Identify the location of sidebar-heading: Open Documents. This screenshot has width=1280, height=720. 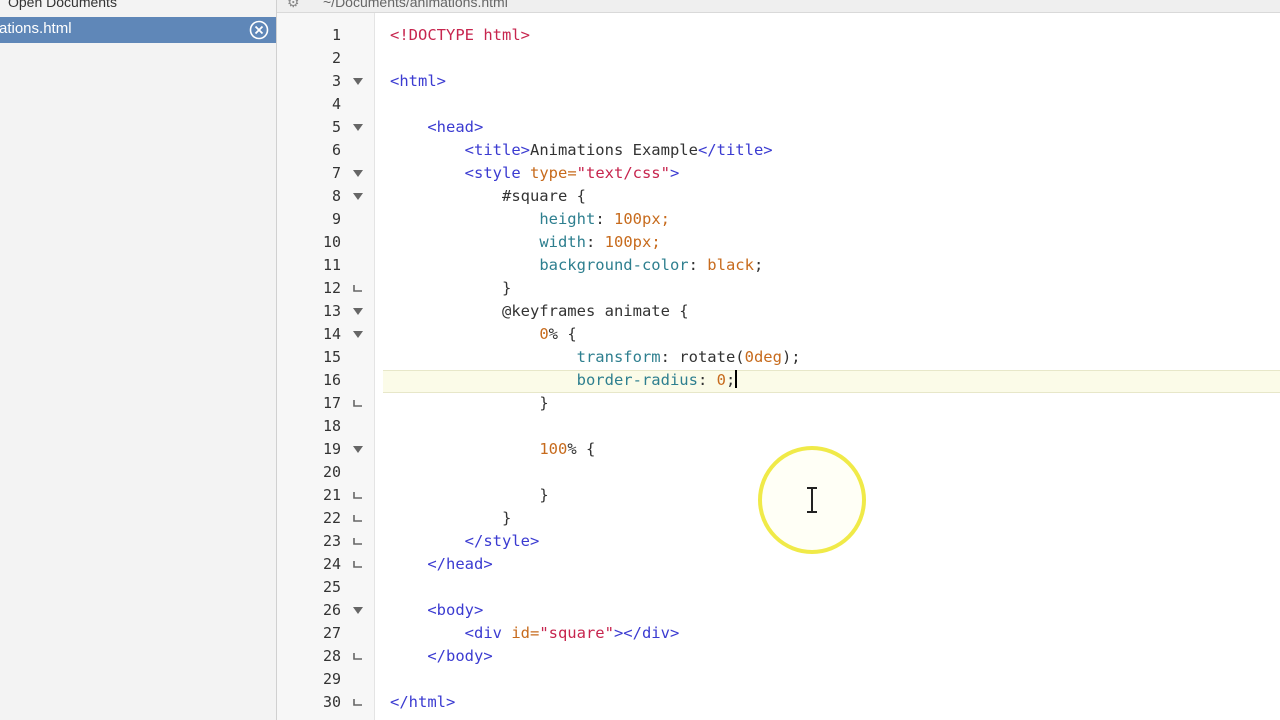
(62, 5).